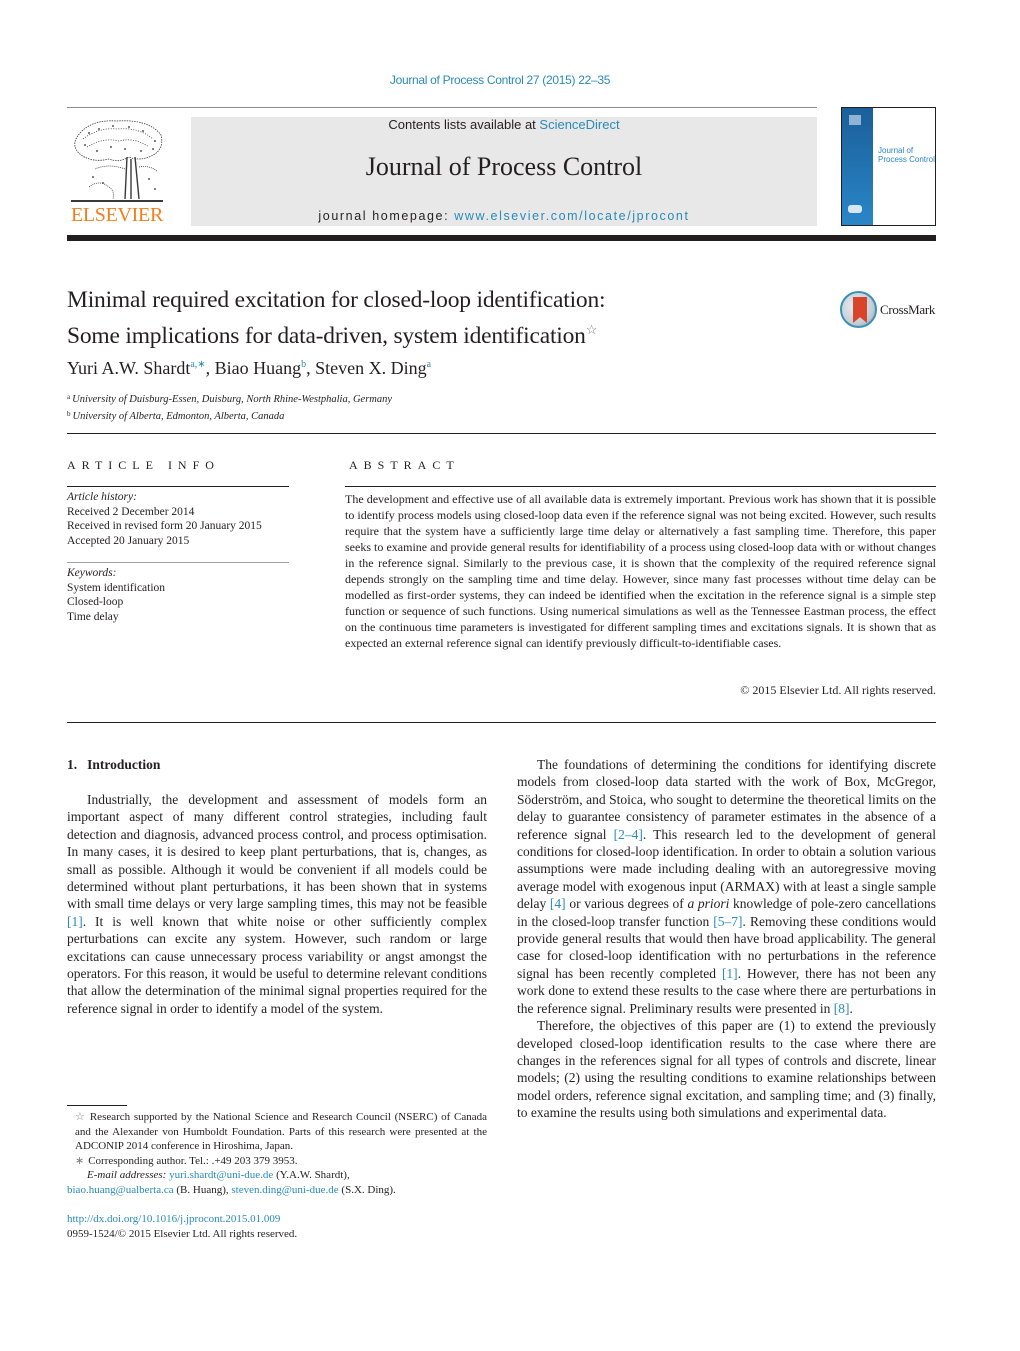 The image size is (1020, 1351). I want to click on italic-phrase: a priori, so click(708, 904).